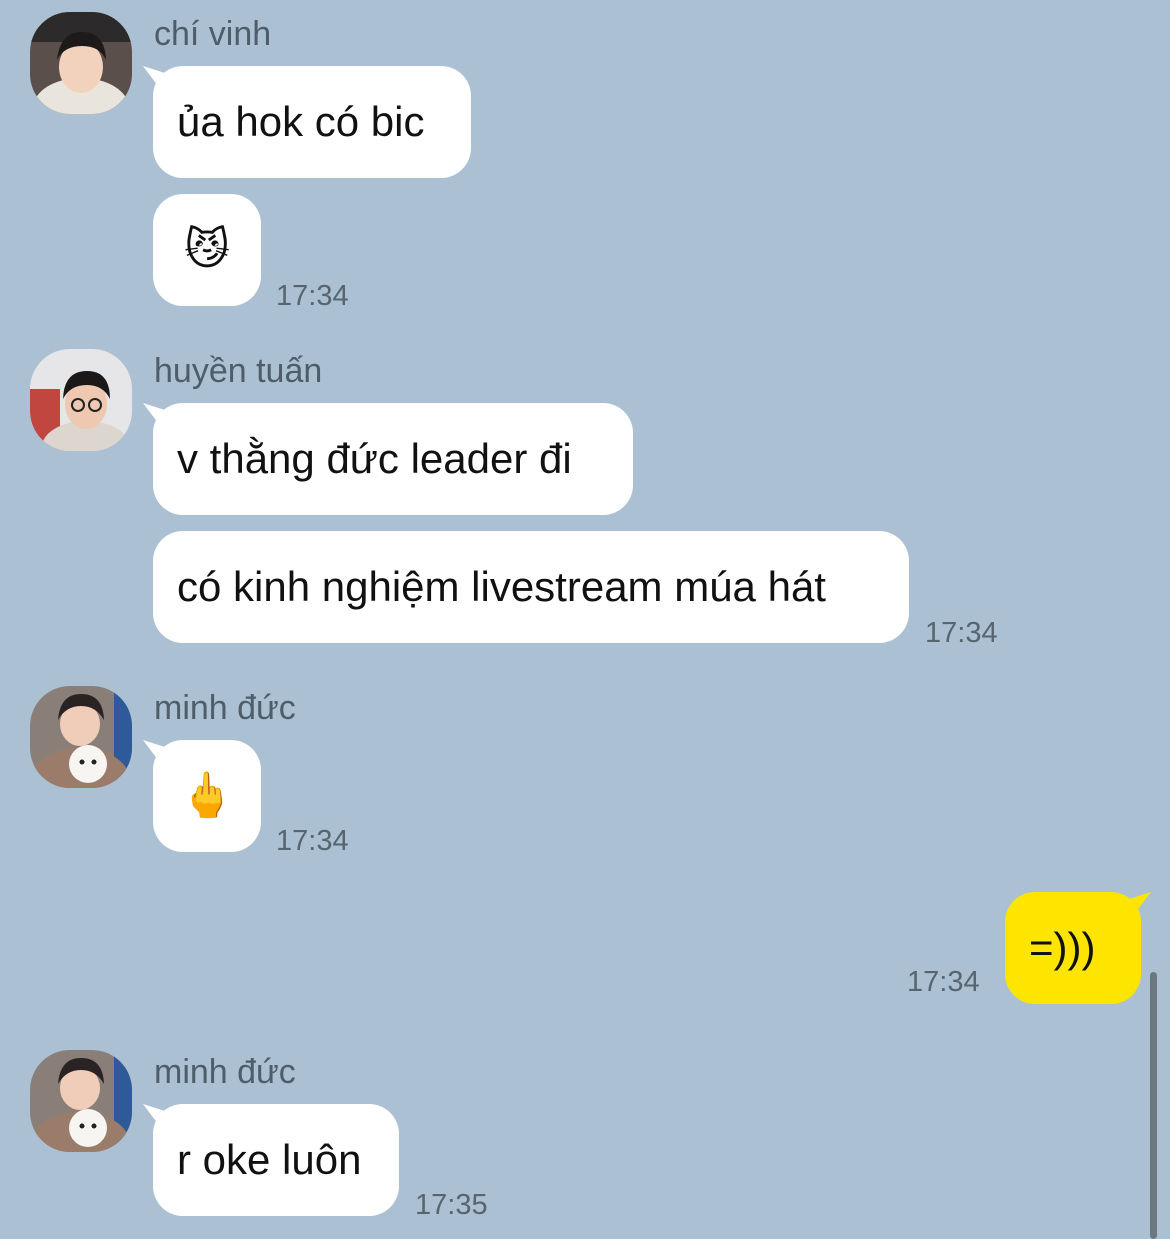  What do you see at coordinates (213, 34) in the screenshot?
I see `sender-name: chí vinh` at bounding box center [213, 34].